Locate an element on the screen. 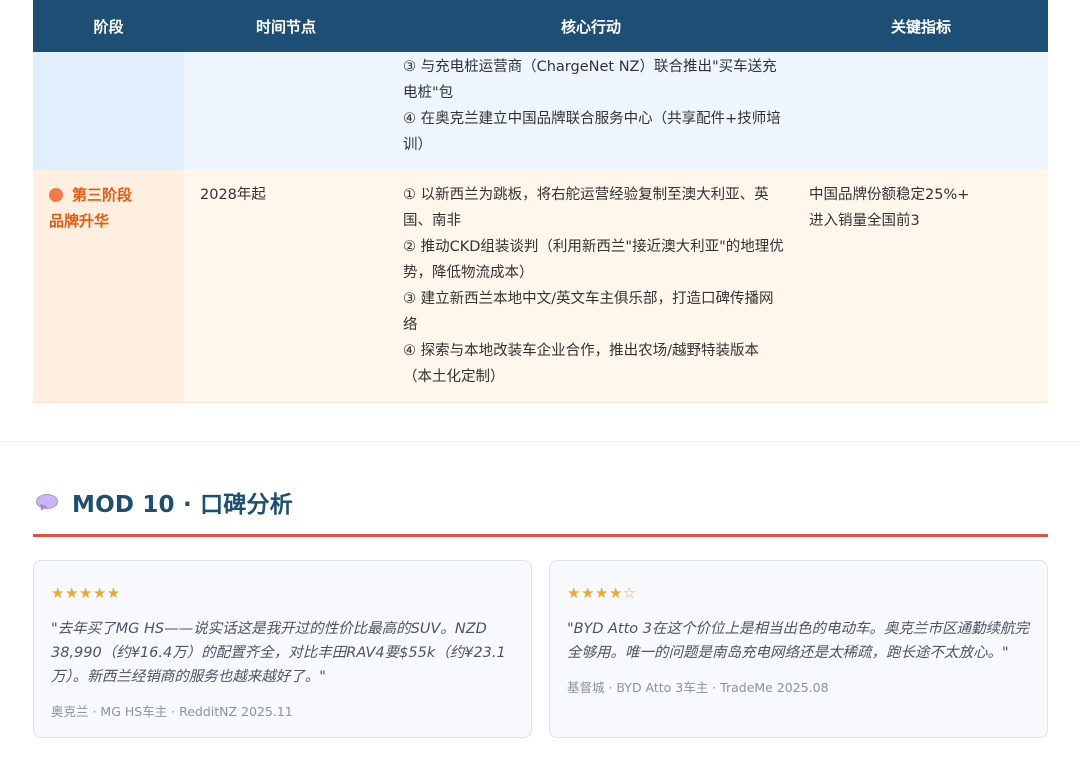 The height and width of the screenshot is (763, 1080). section-heading: MOD 10 · 口碑分析 is located at coordinates (164, 502).